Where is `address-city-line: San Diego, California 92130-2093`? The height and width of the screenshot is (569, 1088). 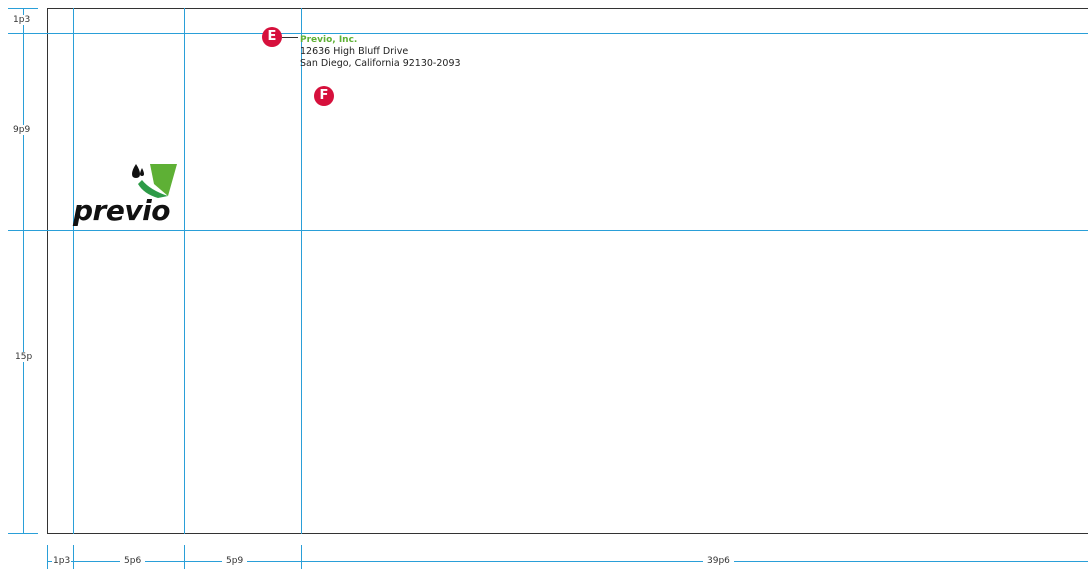
address-city-line: San Diego, California 92130-2093 is located at coordinates (380, 63).